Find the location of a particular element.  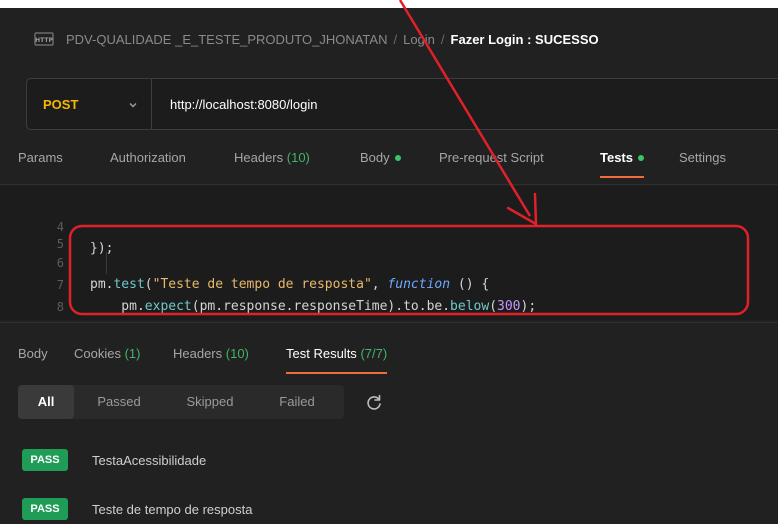

code-line: 4 }); is located at coordinates (57, 225).